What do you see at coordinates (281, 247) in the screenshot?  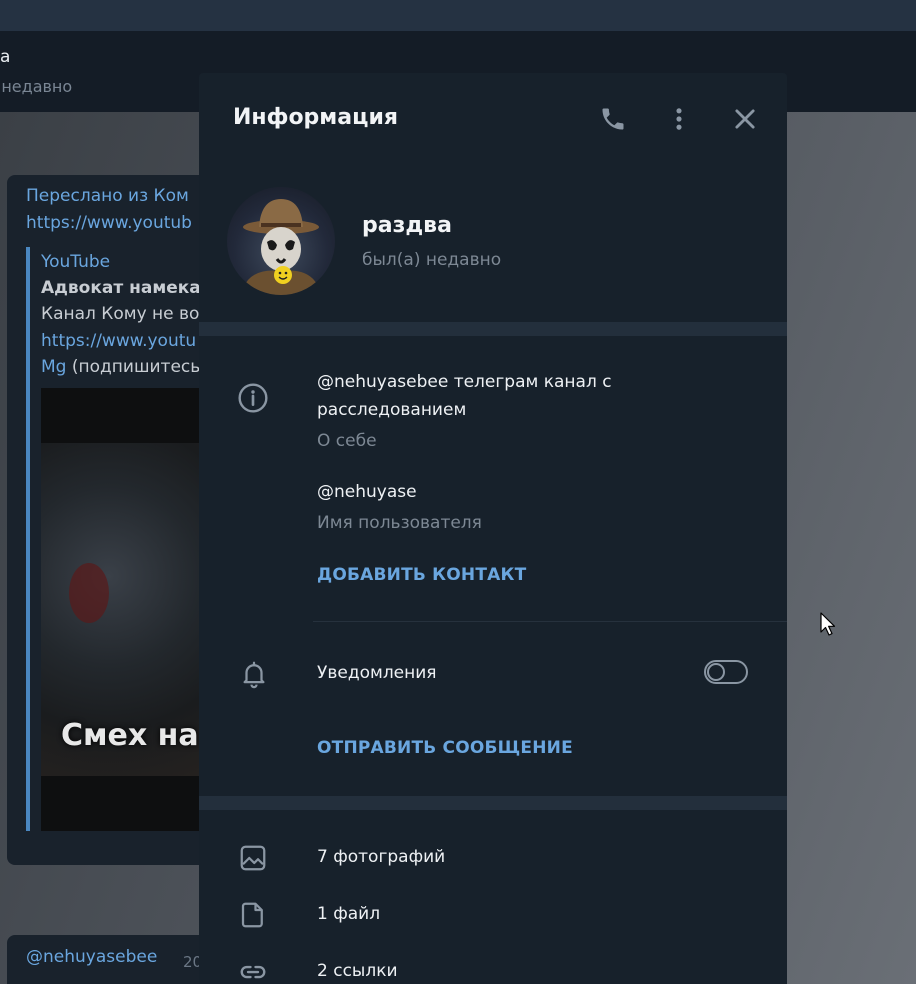 I see `avatar-image` at bounding box center [281, 247].